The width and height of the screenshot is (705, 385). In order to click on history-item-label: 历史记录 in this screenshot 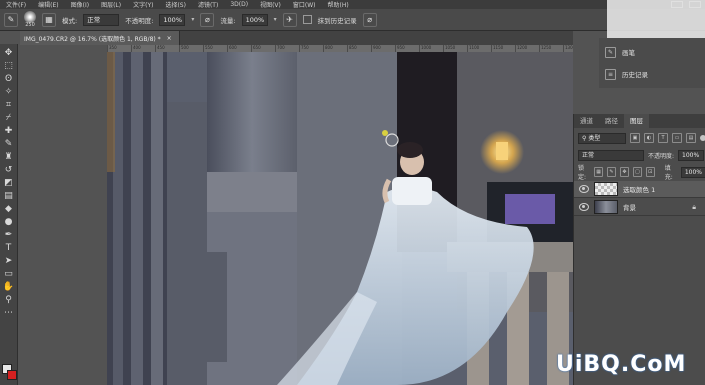, I will do `click(635, 75)`.